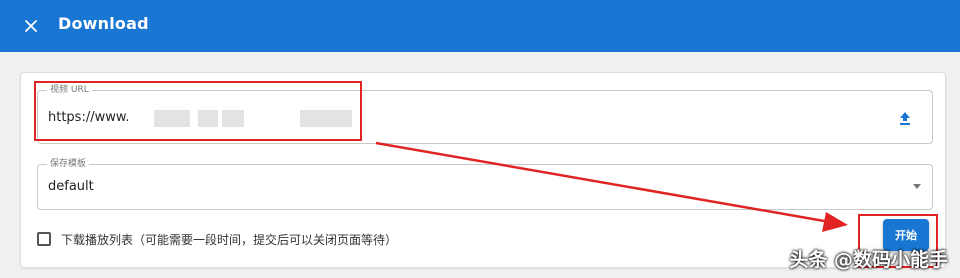  Describe the element at coordinates (229, 239) in the screenshot. I see `playlist-label: 下载播放列表（可能需要一段时间，提交后可以关闭页面等待）` at that location.